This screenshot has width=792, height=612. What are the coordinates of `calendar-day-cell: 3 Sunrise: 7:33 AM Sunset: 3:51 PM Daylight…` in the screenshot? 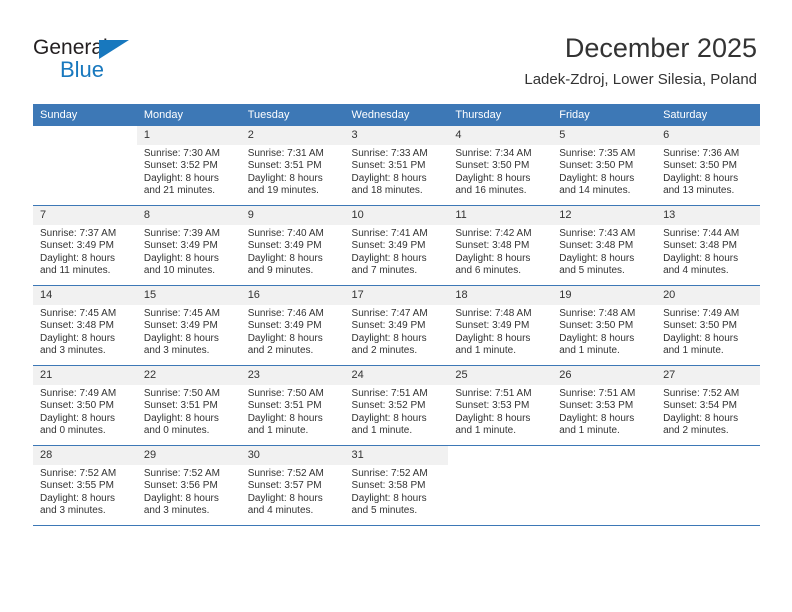 It's located at (396, 166).